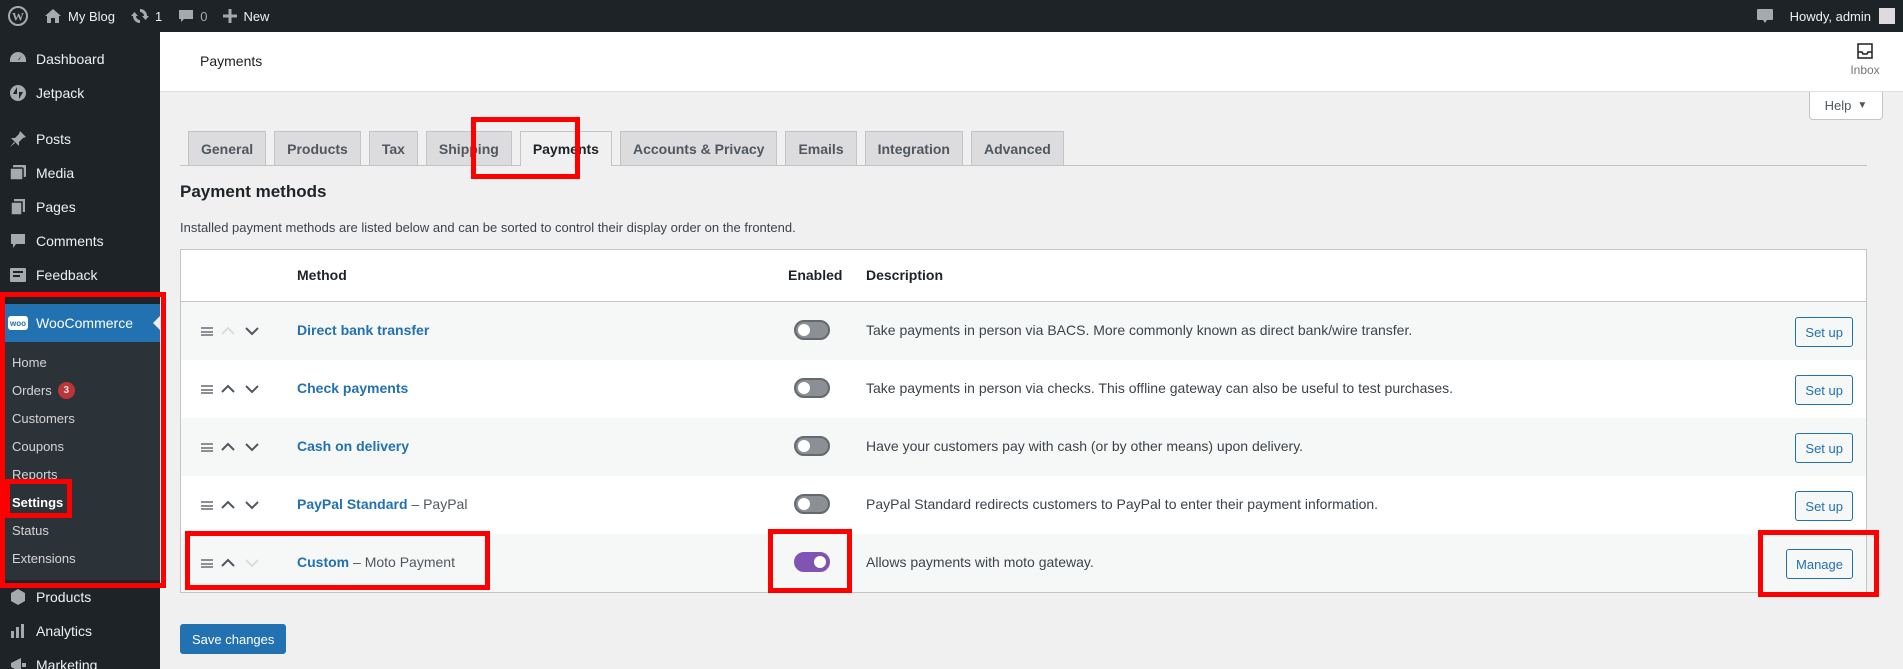 This screenshot has height=669, width=1903. Describe the element at coordinates (80, 323) in the screenshot. I see `menu-item-woocommerce: woo WooCommerce` at that location.